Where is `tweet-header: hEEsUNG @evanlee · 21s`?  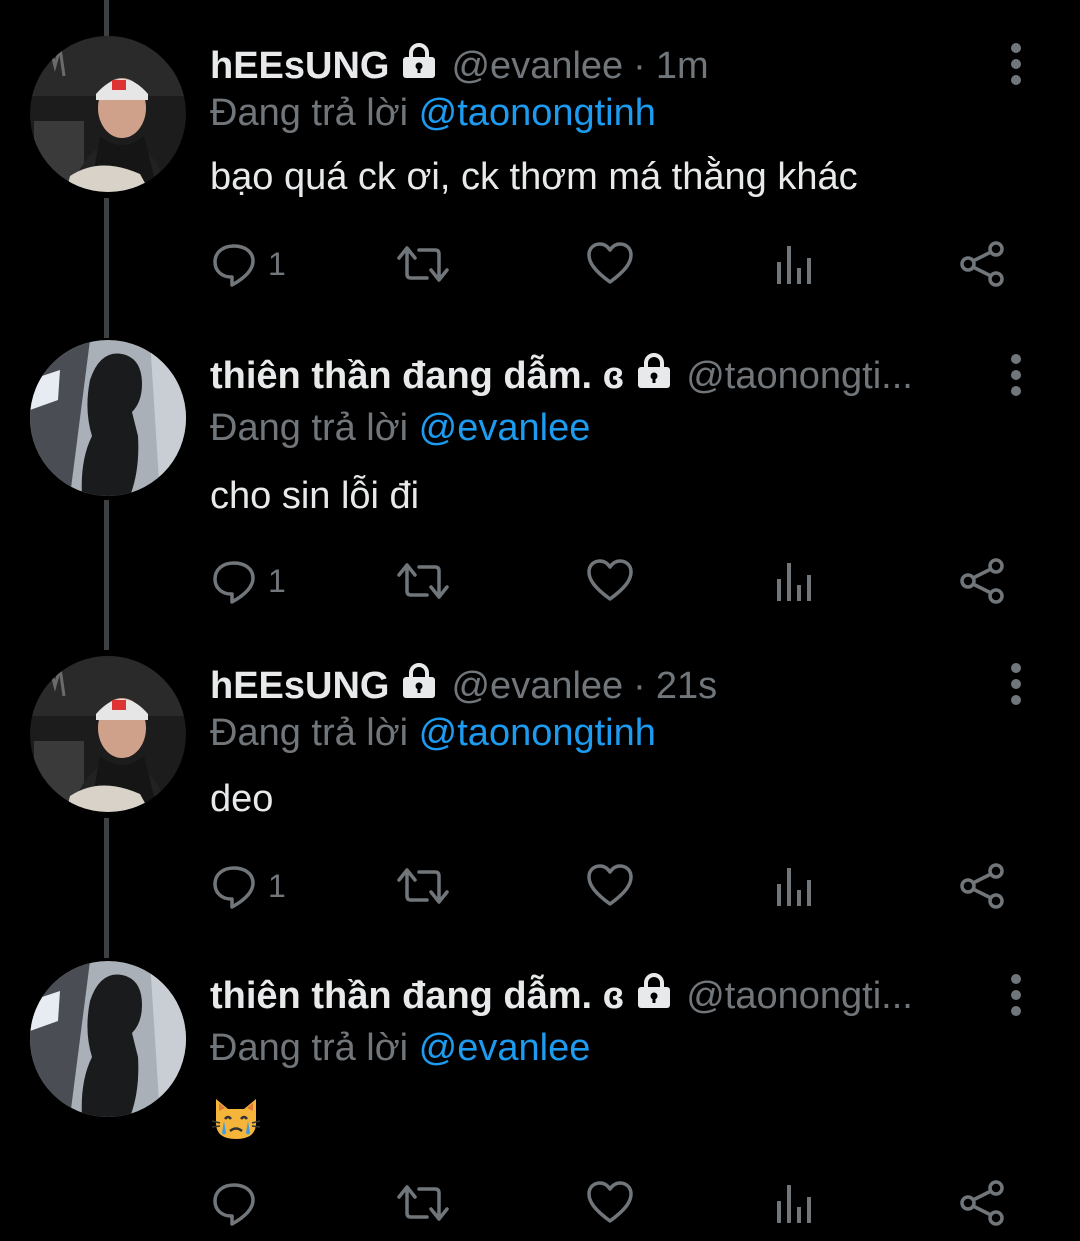
tweet-header: hEEsUNG @evanlee · 21s is located at coordinates (463, 686).